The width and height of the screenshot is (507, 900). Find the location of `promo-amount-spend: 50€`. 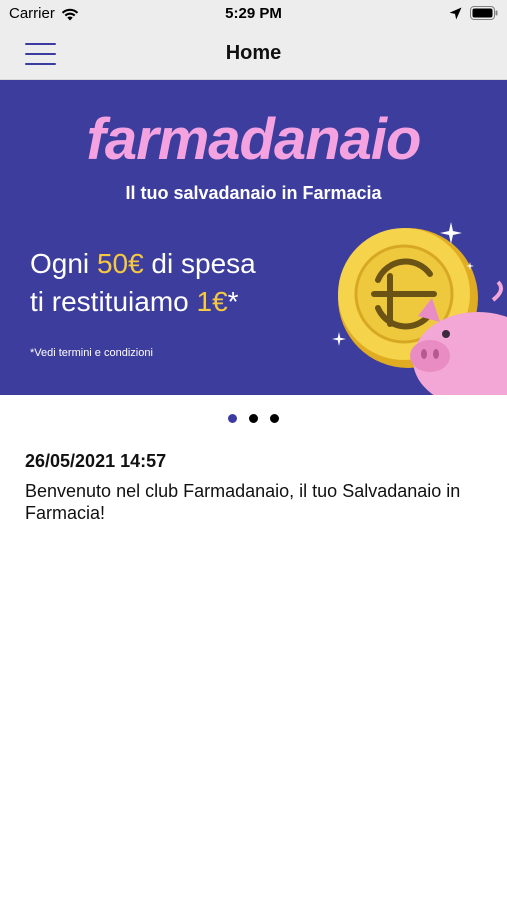

promo-amount-spend: 50€ is located at coordinates (120, 263).